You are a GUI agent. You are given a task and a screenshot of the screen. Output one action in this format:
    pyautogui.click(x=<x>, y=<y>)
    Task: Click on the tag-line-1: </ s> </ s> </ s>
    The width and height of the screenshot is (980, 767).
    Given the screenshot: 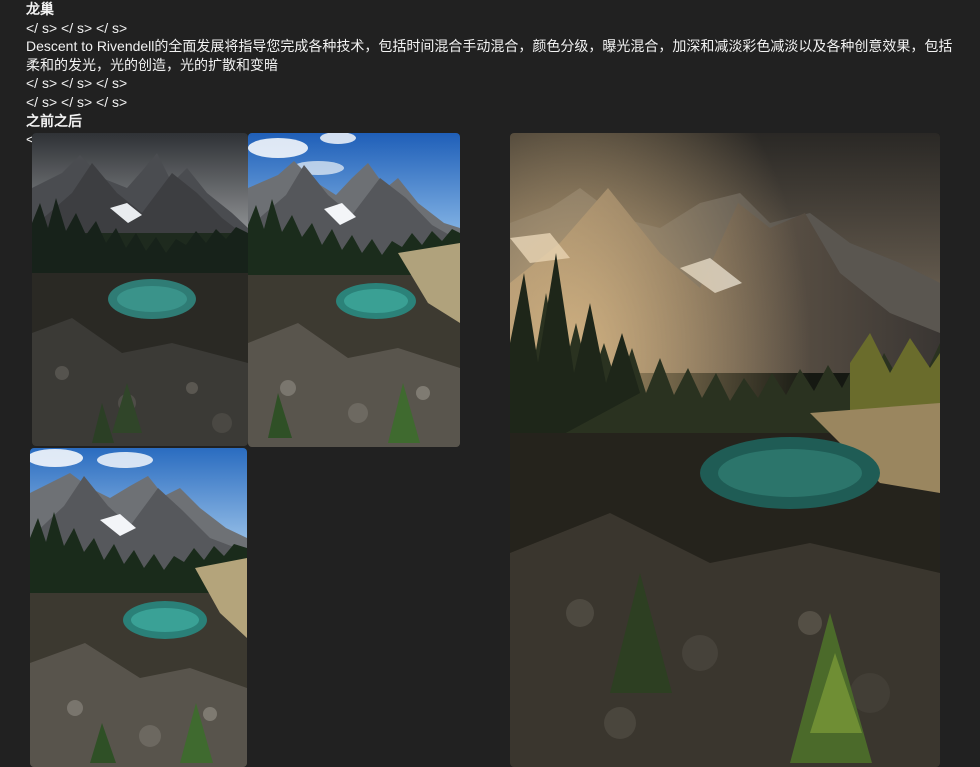 What is the action you would take?
    pyautogui.click(x=77, y=27)
    